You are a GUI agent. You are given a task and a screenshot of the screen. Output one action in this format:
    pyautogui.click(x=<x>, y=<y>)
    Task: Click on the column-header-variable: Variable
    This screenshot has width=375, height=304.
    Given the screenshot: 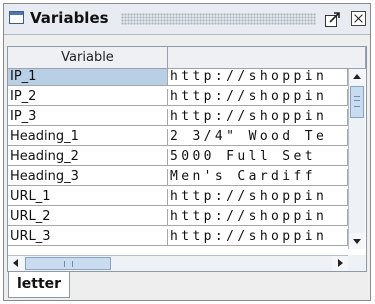 What is the action you would take?
    pyautogui.click(x=88, y=58)
    